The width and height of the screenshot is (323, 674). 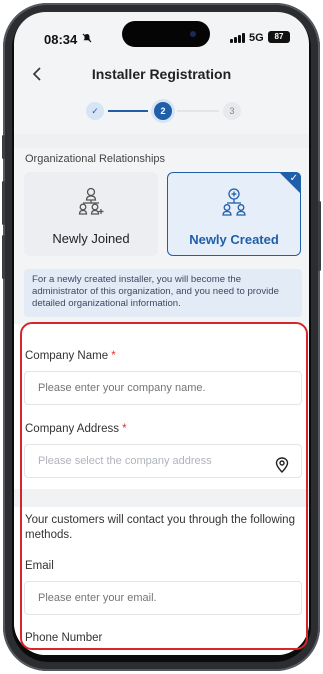 What do you see at coordinates (279, 37) in the screenshot?
I see `battery-icon: 87` at bounding box center [279, 37].